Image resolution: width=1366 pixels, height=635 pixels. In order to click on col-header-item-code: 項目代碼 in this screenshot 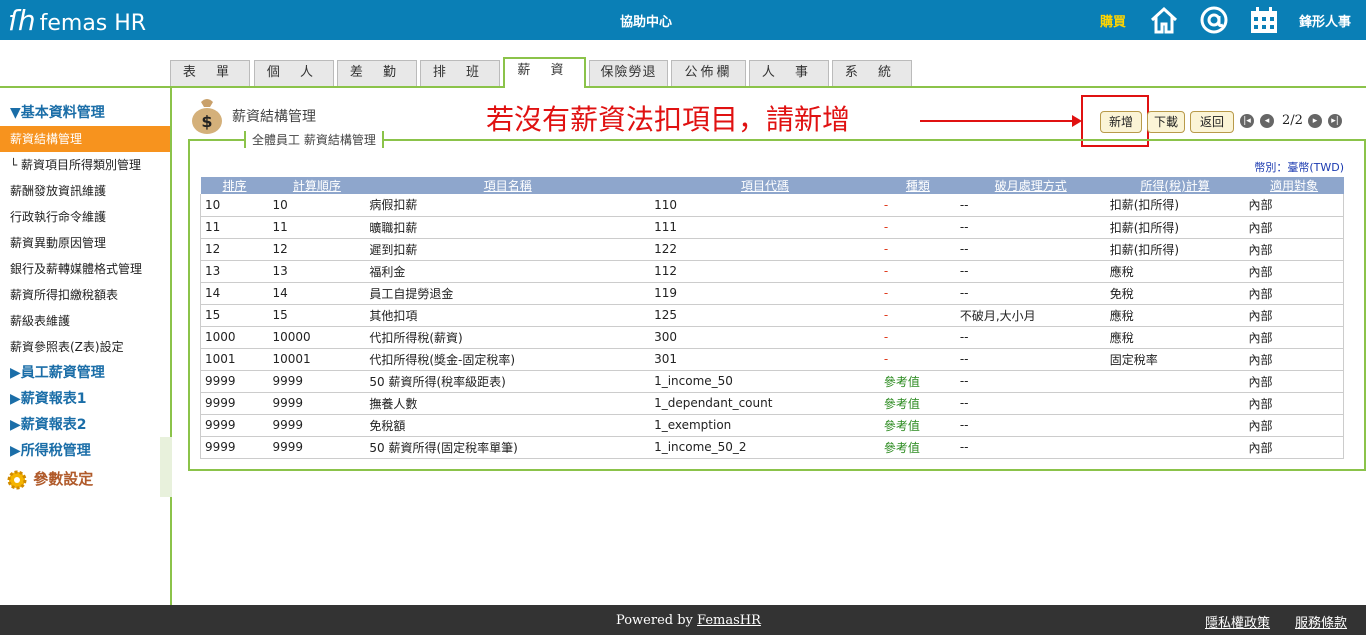, I will do `click(765, 185)`.